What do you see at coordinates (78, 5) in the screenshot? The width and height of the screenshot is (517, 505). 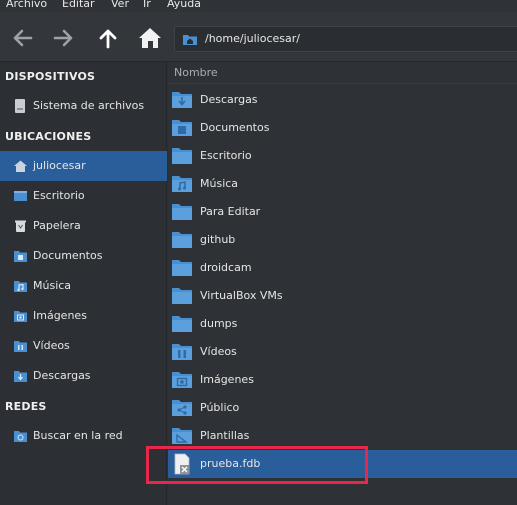 I see `menu-editar: Editar` at bounding box center [78, 5].